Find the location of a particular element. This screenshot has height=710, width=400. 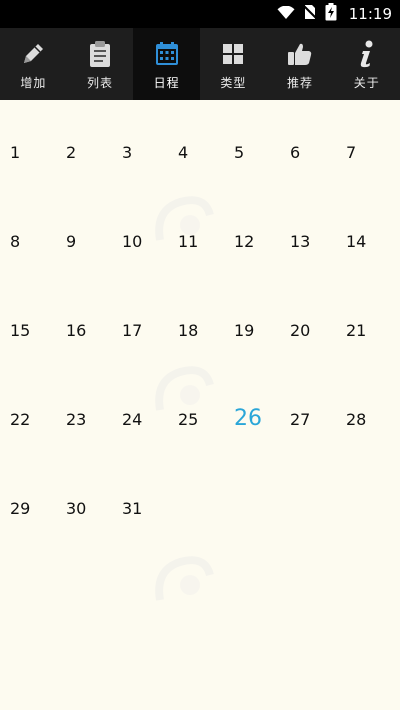

tab-label: 日程 is located at coordinates (166, 83).